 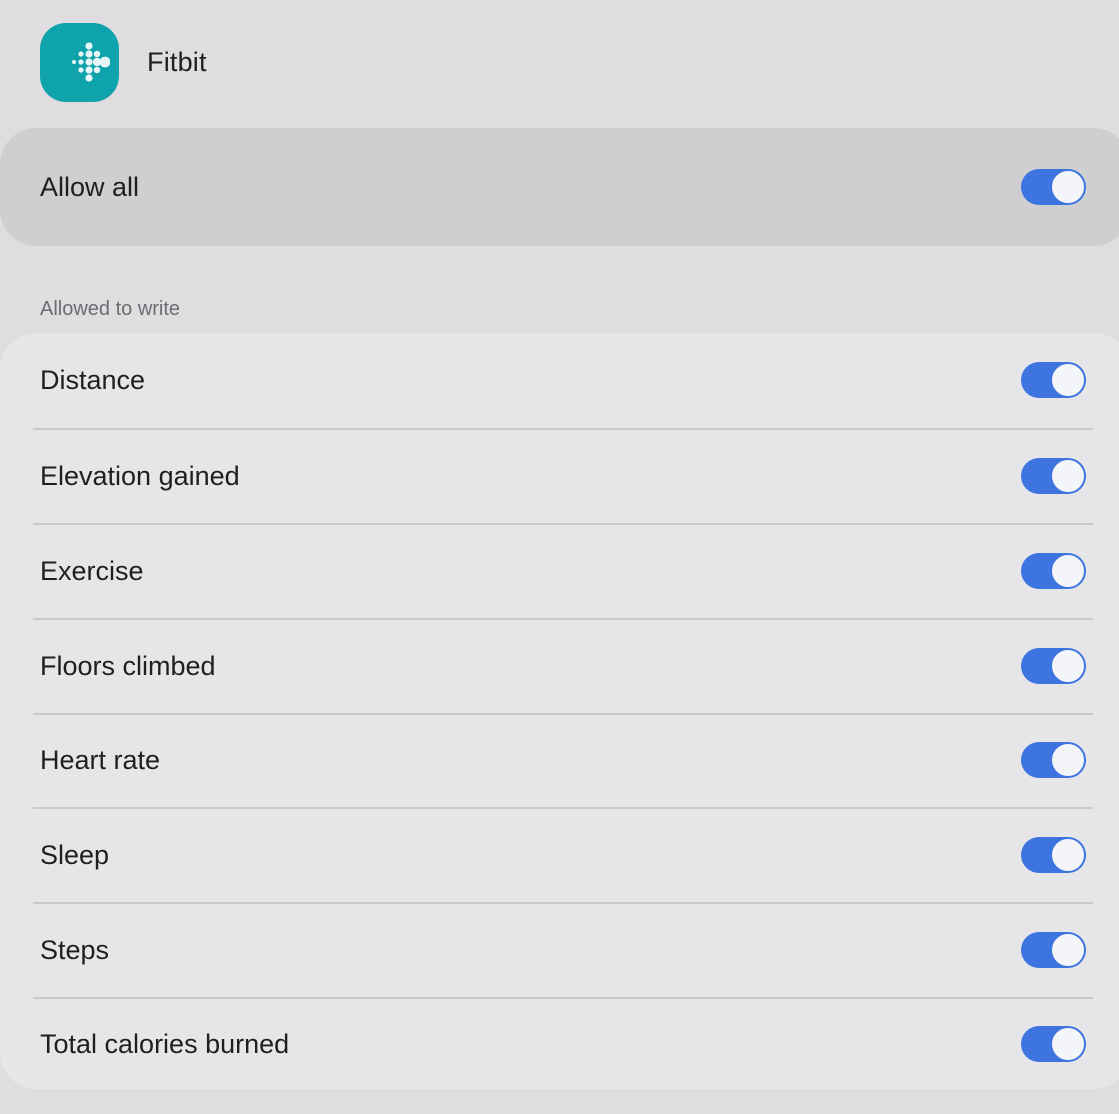 What do you see at coordinates (559, 760) in the screenshot?
I see `permission-row-heart-rate: Heart rate` at bounding box center [559, 760].